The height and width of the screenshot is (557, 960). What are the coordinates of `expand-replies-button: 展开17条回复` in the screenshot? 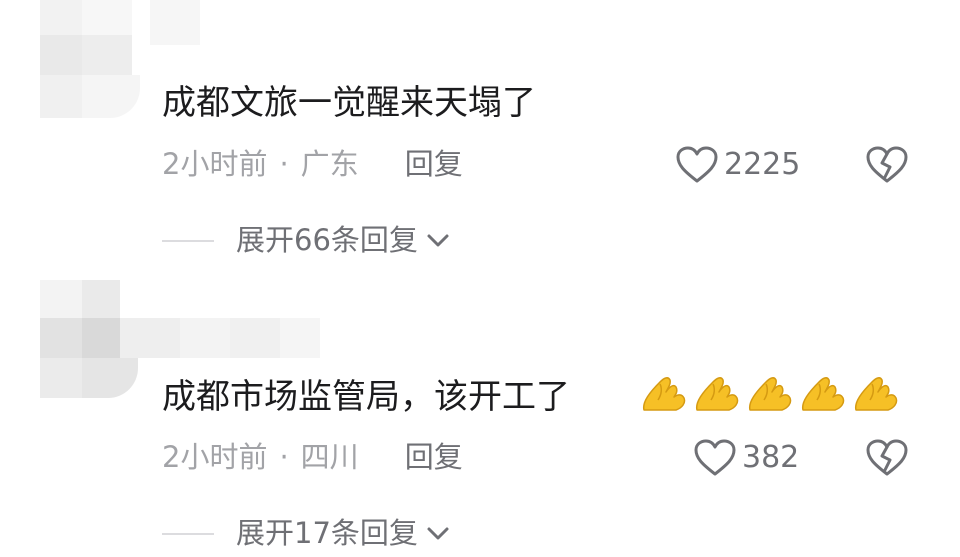 It's located at (306, 533).